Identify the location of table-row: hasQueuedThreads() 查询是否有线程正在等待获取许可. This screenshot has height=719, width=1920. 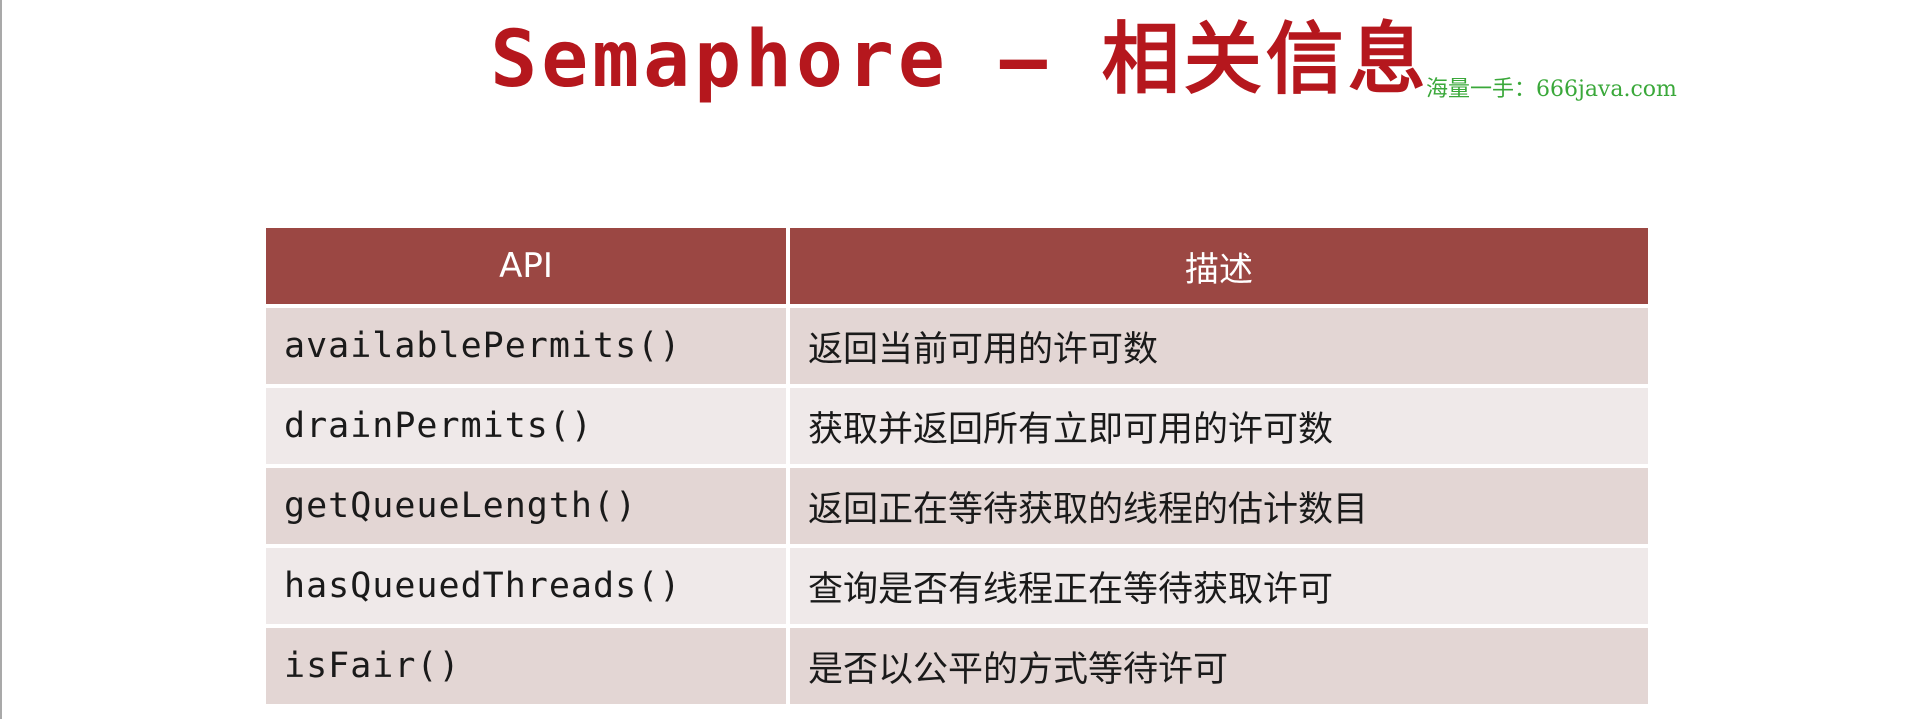
(957, 586).